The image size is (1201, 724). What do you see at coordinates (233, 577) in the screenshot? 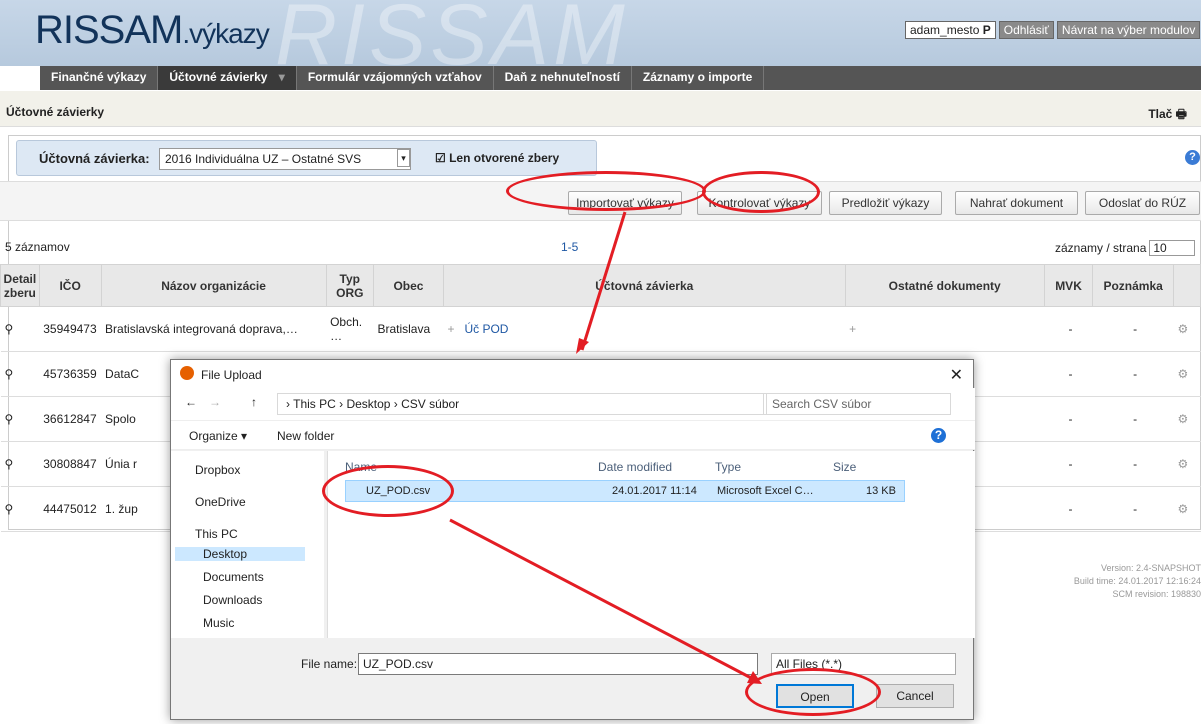
I see `nav-documents: Documents` at bounding box center [233, 577].